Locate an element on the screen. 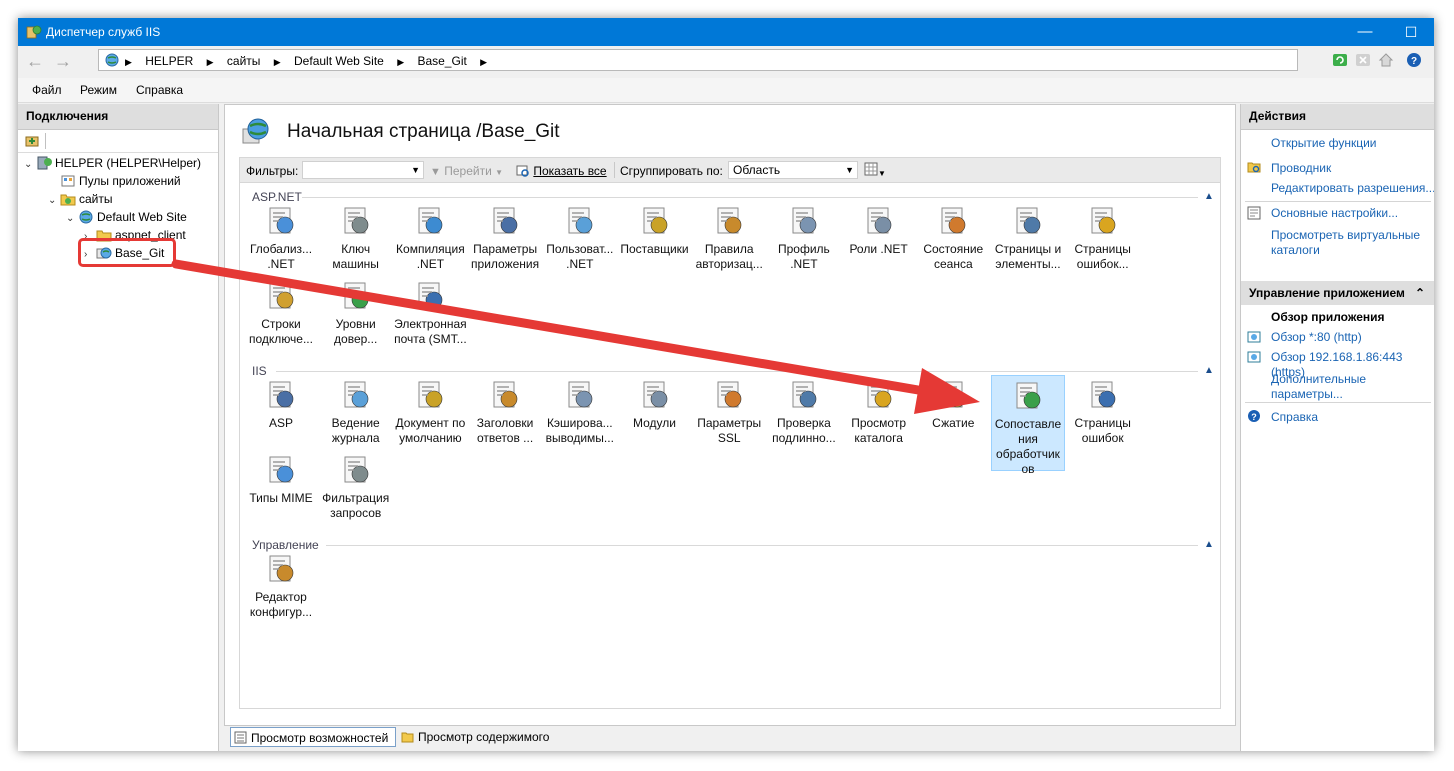 This screenshot has height=771, width=1454. connect-icon is located at coordinates (32, 141).